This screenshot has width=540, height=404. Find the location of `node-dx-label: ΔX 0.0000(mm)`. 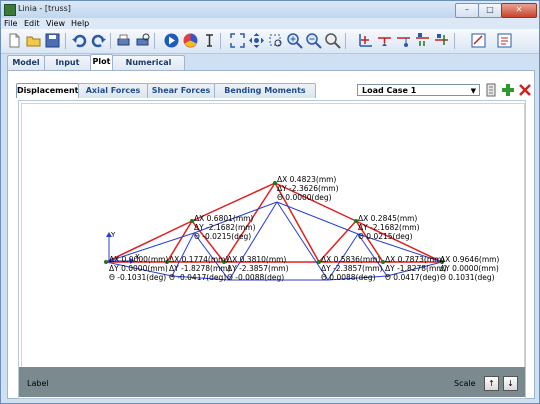

node-dx-label: ΔX 0.0000(mm) is located at coordinates (138, 259).